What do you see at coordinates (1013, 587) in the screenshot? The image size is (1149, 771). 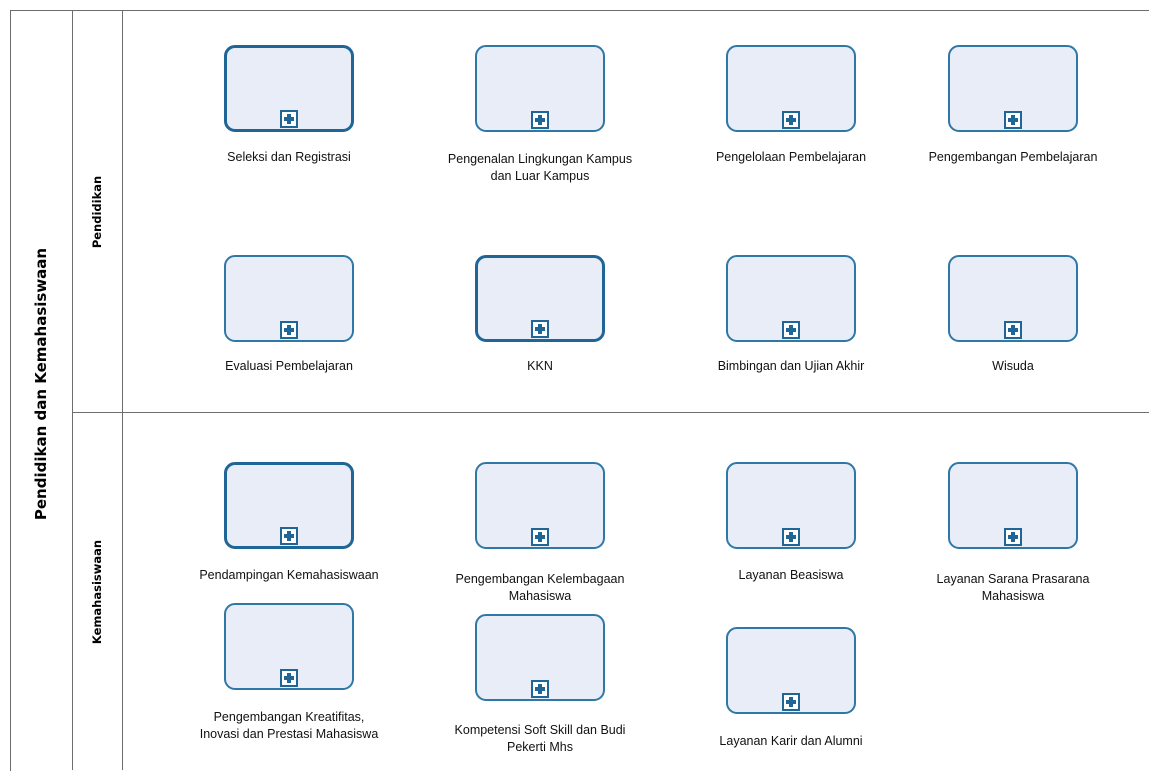 I see `task-label: Layanan Sarana Prasarana Mahasiswa` at bounding box center [1013, 587].